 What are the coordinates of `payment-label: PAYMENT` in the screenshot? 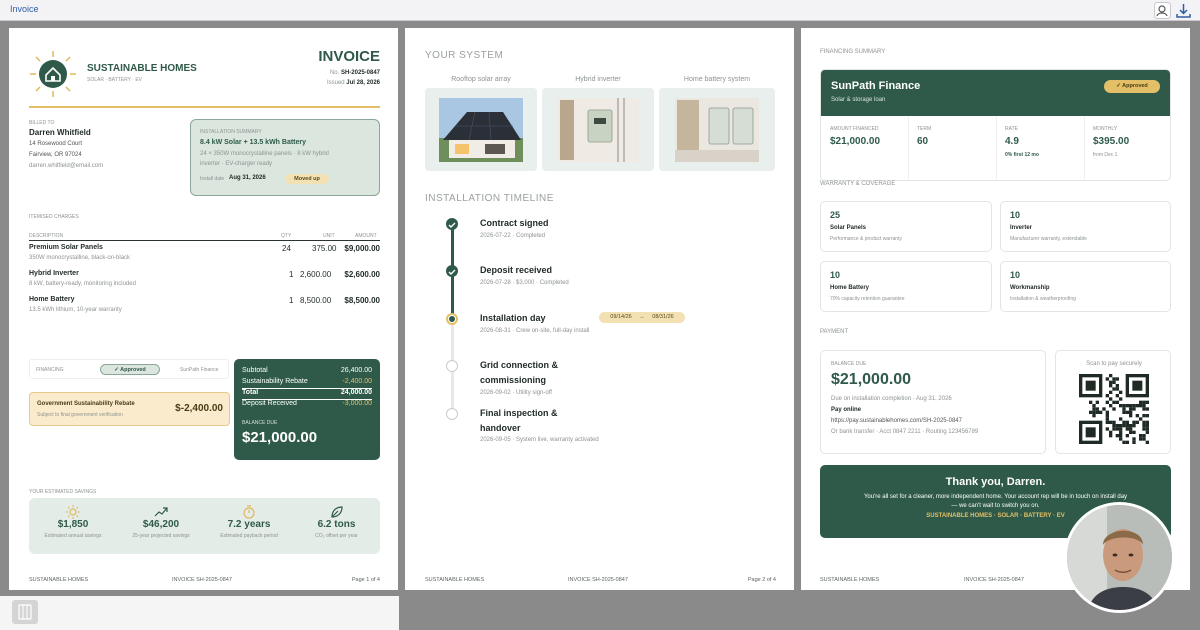 It's located at (834, 332).